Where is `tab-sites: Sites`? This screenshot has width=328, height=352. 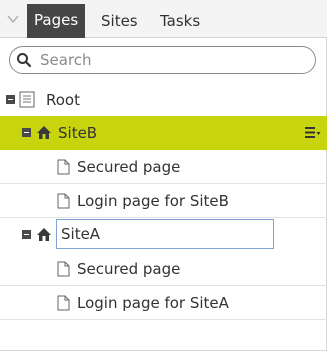 tab-sites: Sites is located at coordinates (119, 22).